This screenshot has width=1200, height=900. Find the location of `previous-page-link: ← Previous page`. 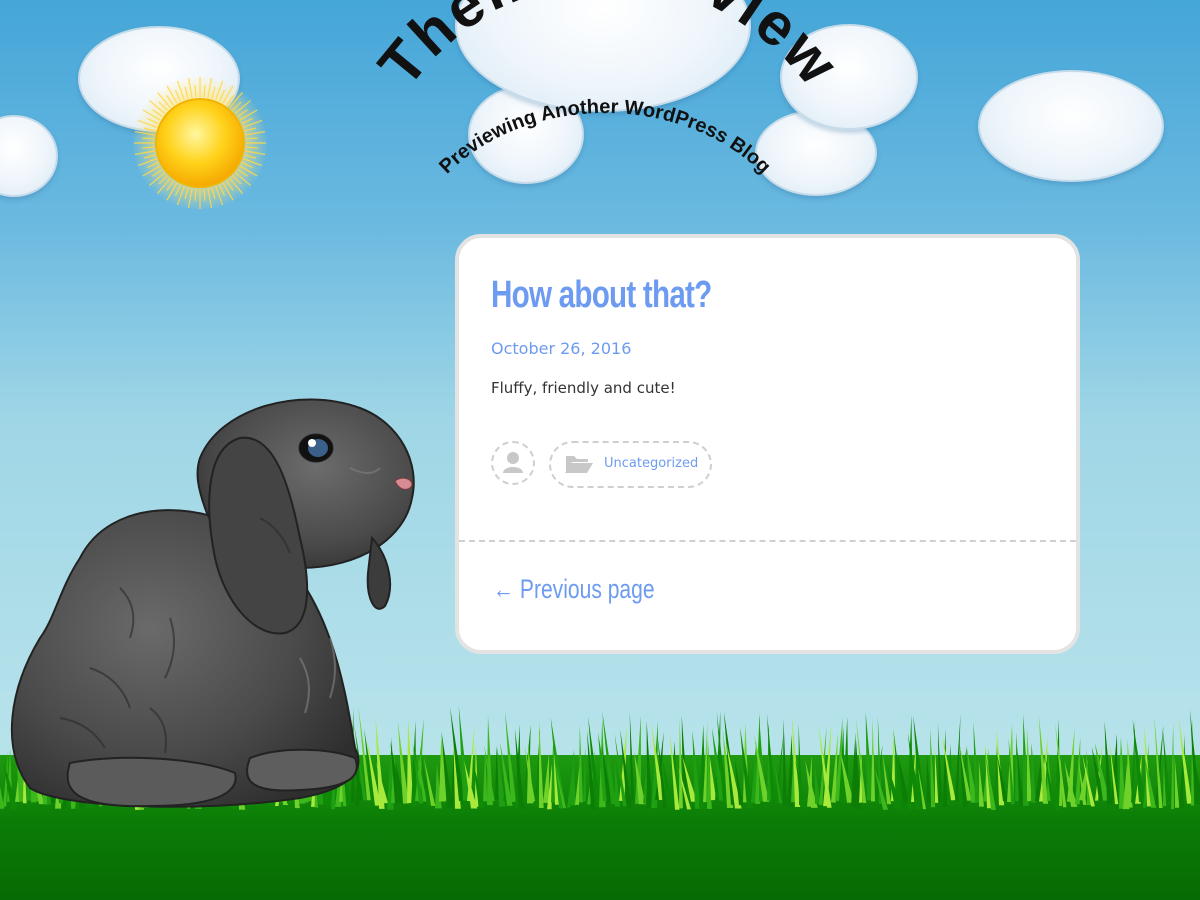

previous-page-link: ← Previous page is located at coordinates (574, 589).